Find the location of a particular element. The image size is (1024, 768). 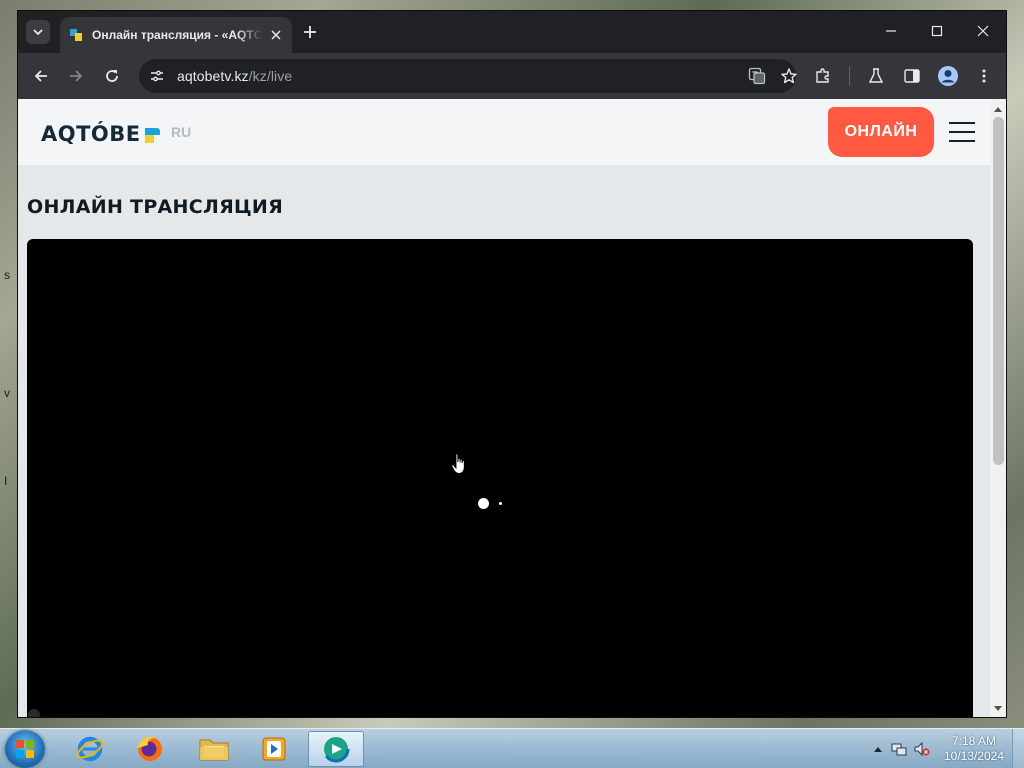

ie-icon is located at coordinates (90, 749).